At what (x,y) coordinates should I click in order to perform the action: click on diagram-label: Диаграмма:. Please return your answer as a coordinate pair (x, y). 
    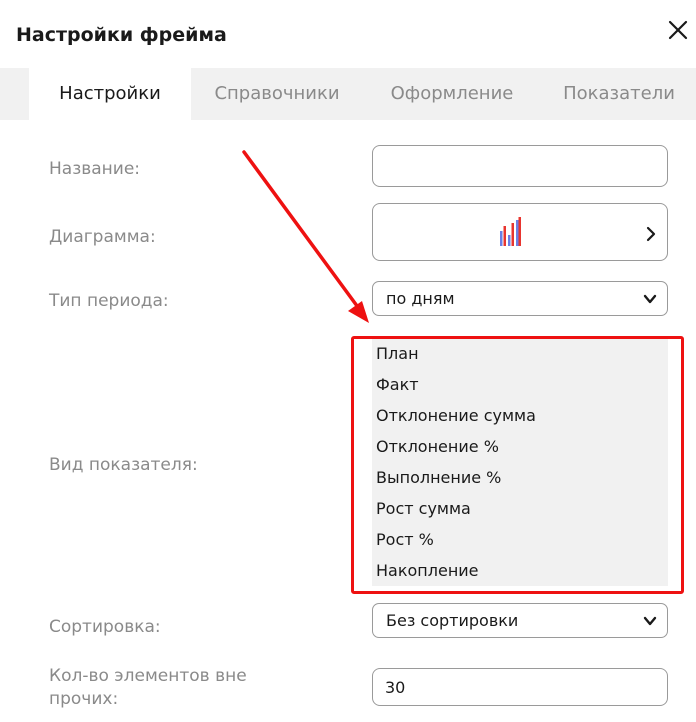
    Looking at the image, I should click on (102, 237).